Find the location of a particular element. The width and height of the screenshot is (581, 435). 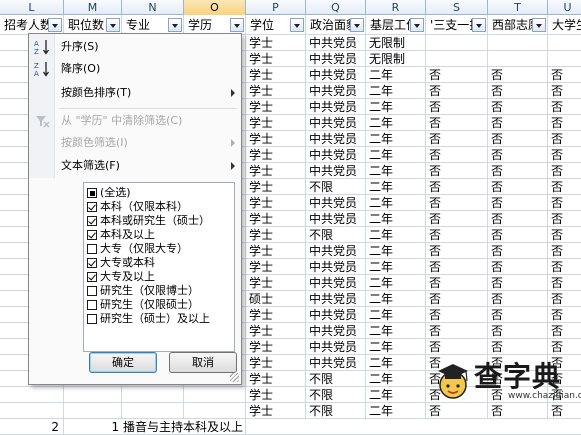

resize-grip is located at coordinates (234, 377).